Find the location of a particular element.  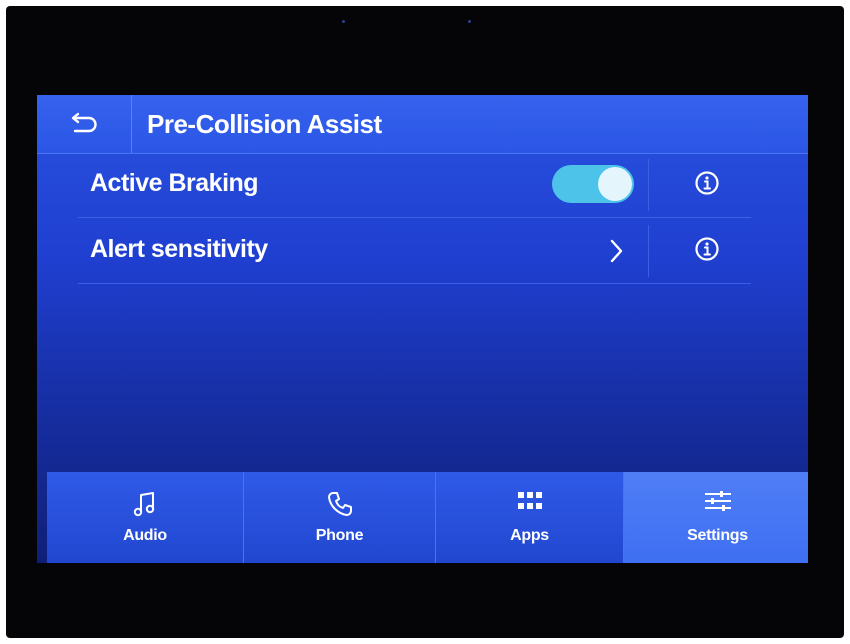

nav-phone: Phone is located at coordinates (340, 517).